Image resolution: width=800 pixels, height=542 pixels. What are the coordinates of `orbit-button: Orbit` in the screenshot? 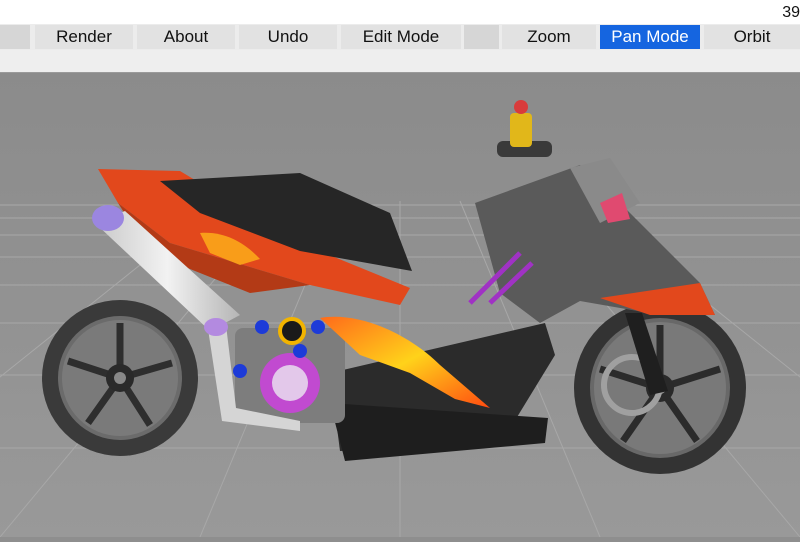 It's located at (752, 37).